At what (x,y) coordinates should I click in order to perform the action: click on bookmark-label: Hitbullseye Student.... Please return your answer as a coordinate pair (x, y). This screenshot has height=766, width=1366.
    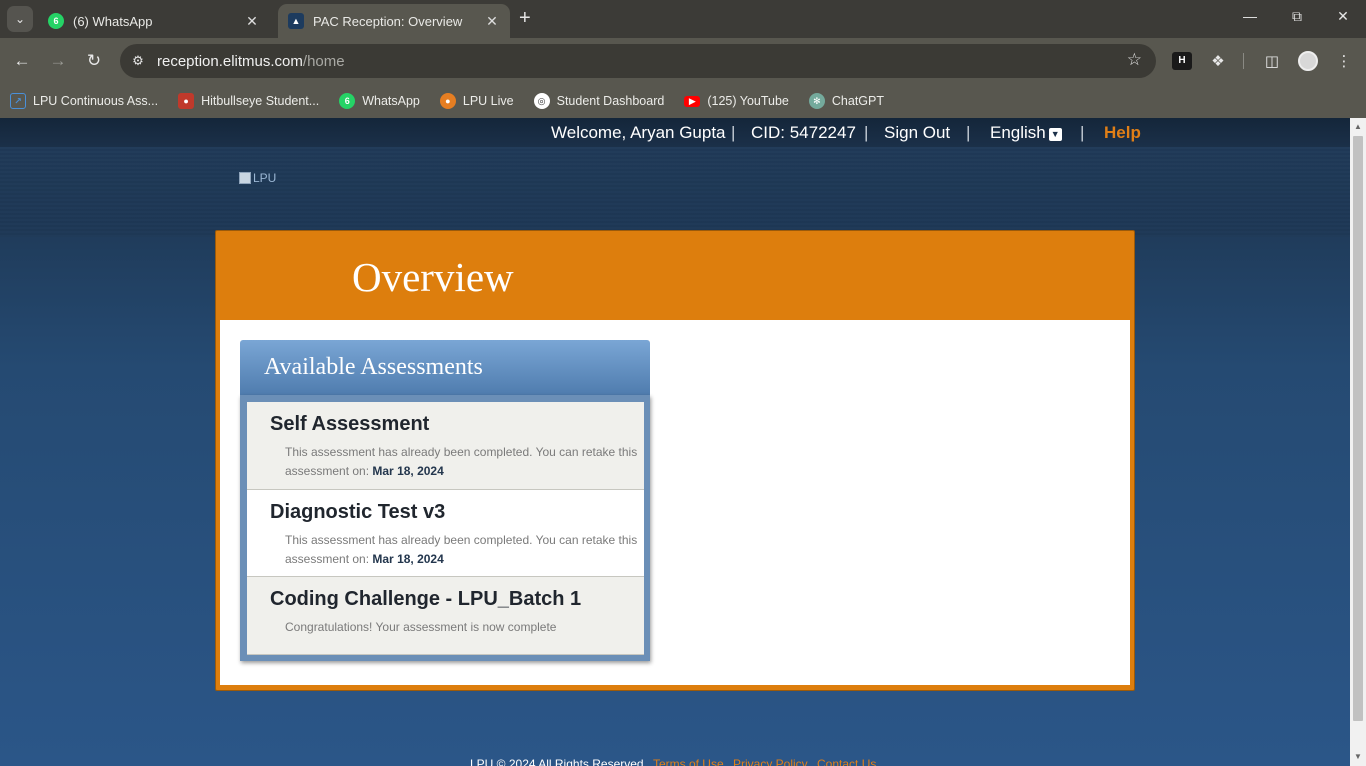
    Looking at the image, I should click on (260, 101).